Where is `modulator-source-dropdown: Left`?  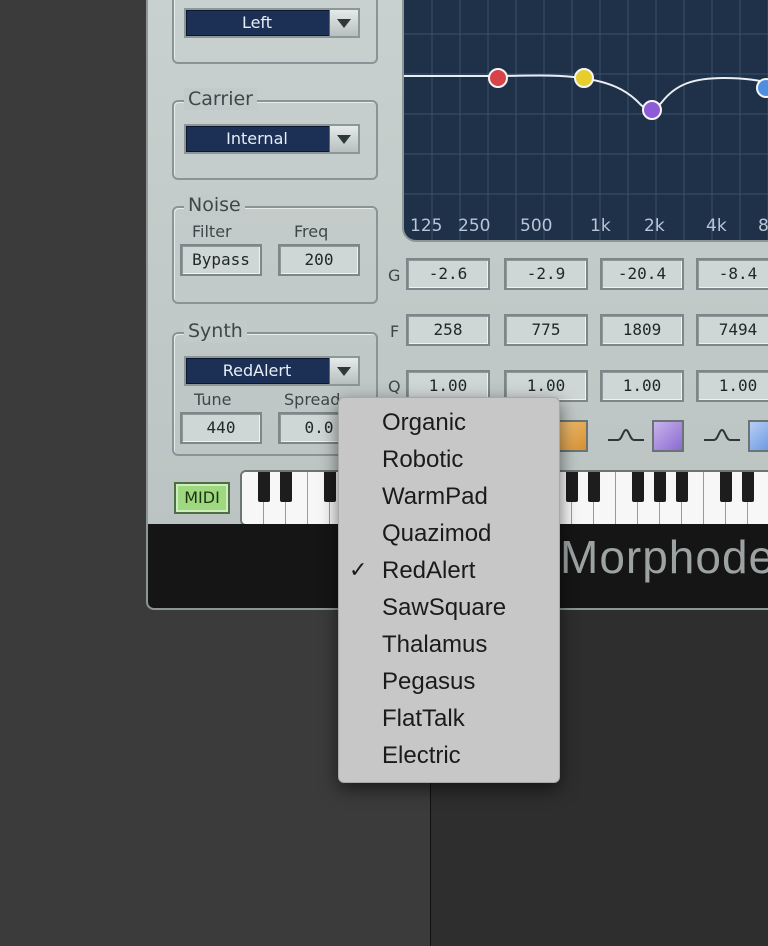 modulator-source-dropdown: Left is located at coordinates (272, 23).